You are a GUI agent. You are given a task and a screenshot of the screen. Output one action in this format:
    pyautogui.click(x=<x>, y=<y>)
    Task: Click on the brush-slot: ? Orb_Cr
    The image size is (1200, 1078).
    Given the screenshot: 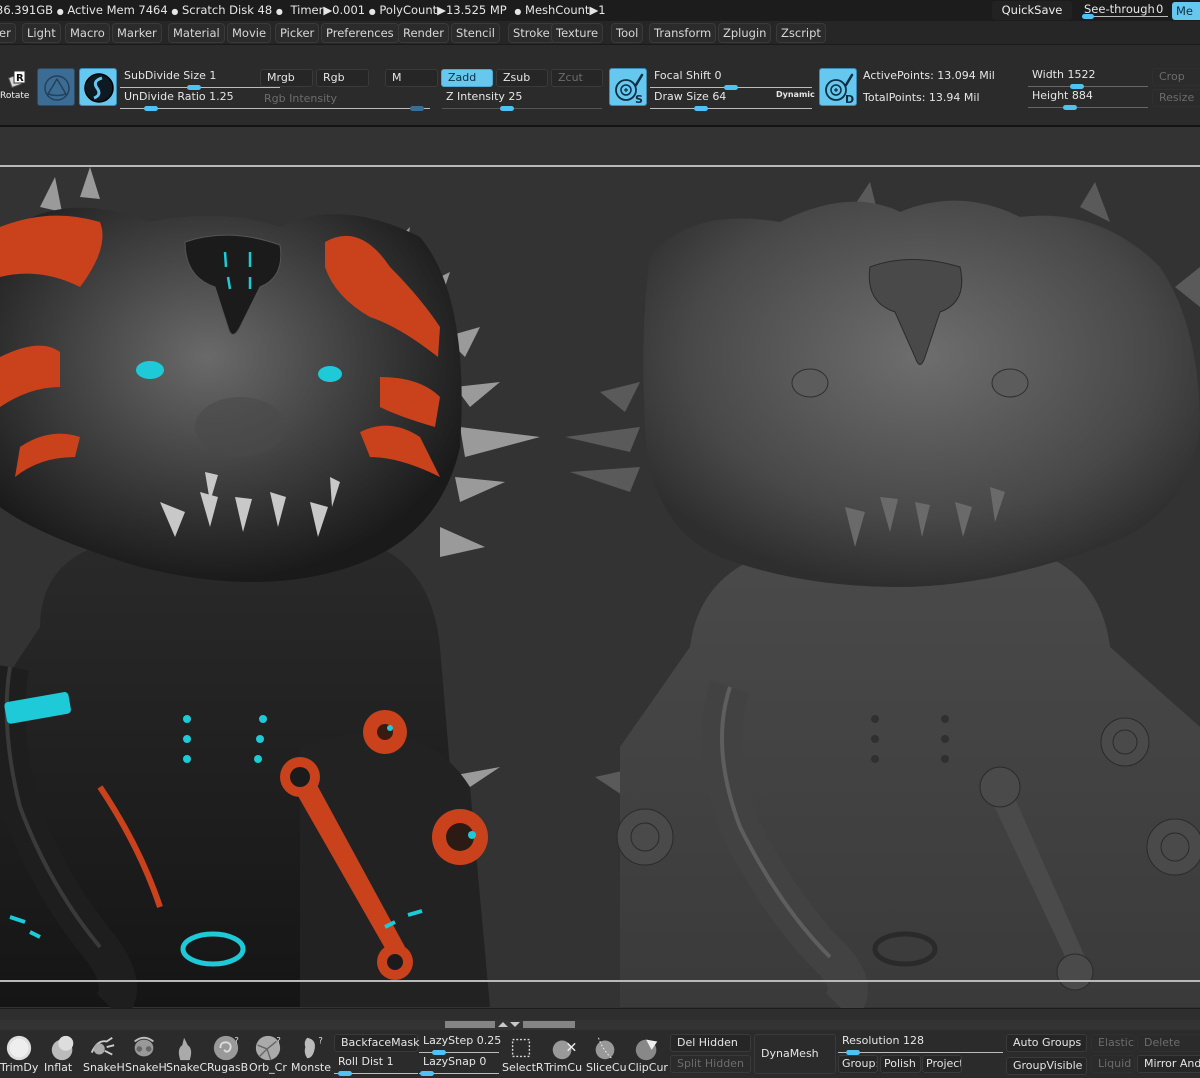 What is the action you would take?
    pyautogui.click(x=269, y=1054)
    